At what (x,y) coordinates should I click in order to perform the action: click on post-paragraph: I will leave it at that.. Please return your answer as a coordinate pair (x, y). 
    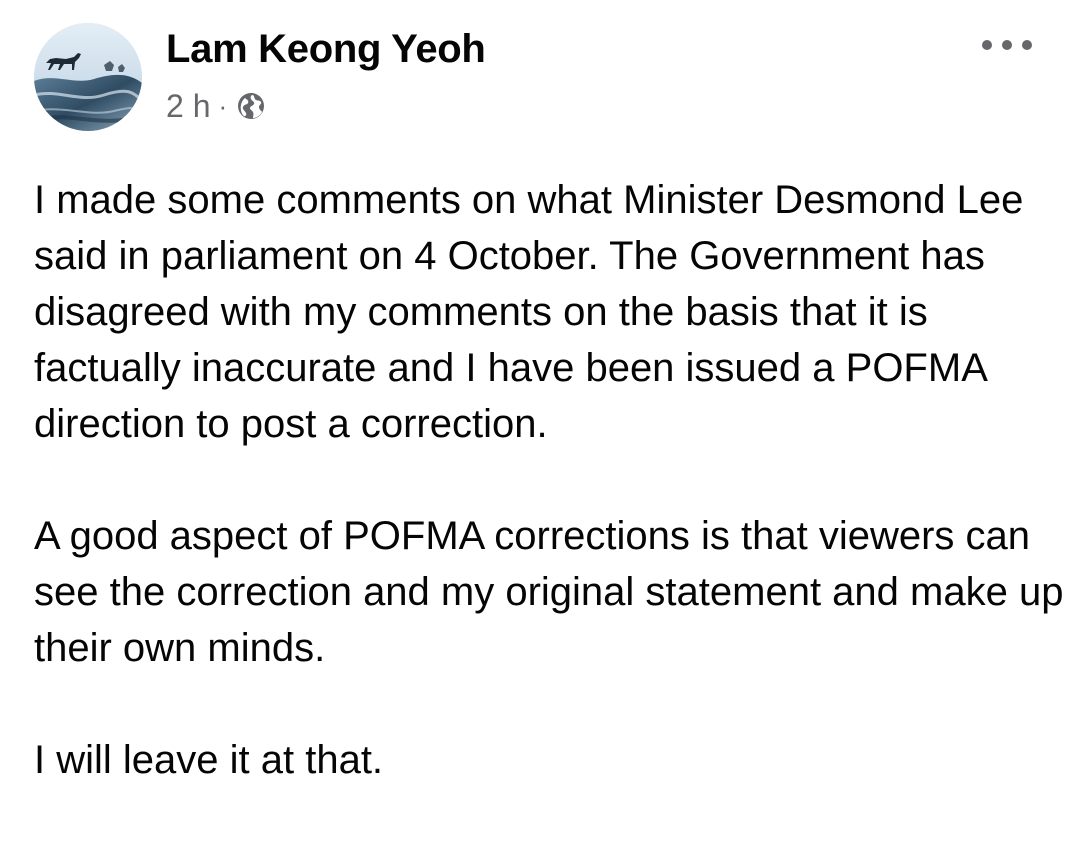
    Looking at the image, I should click on (209, 760).